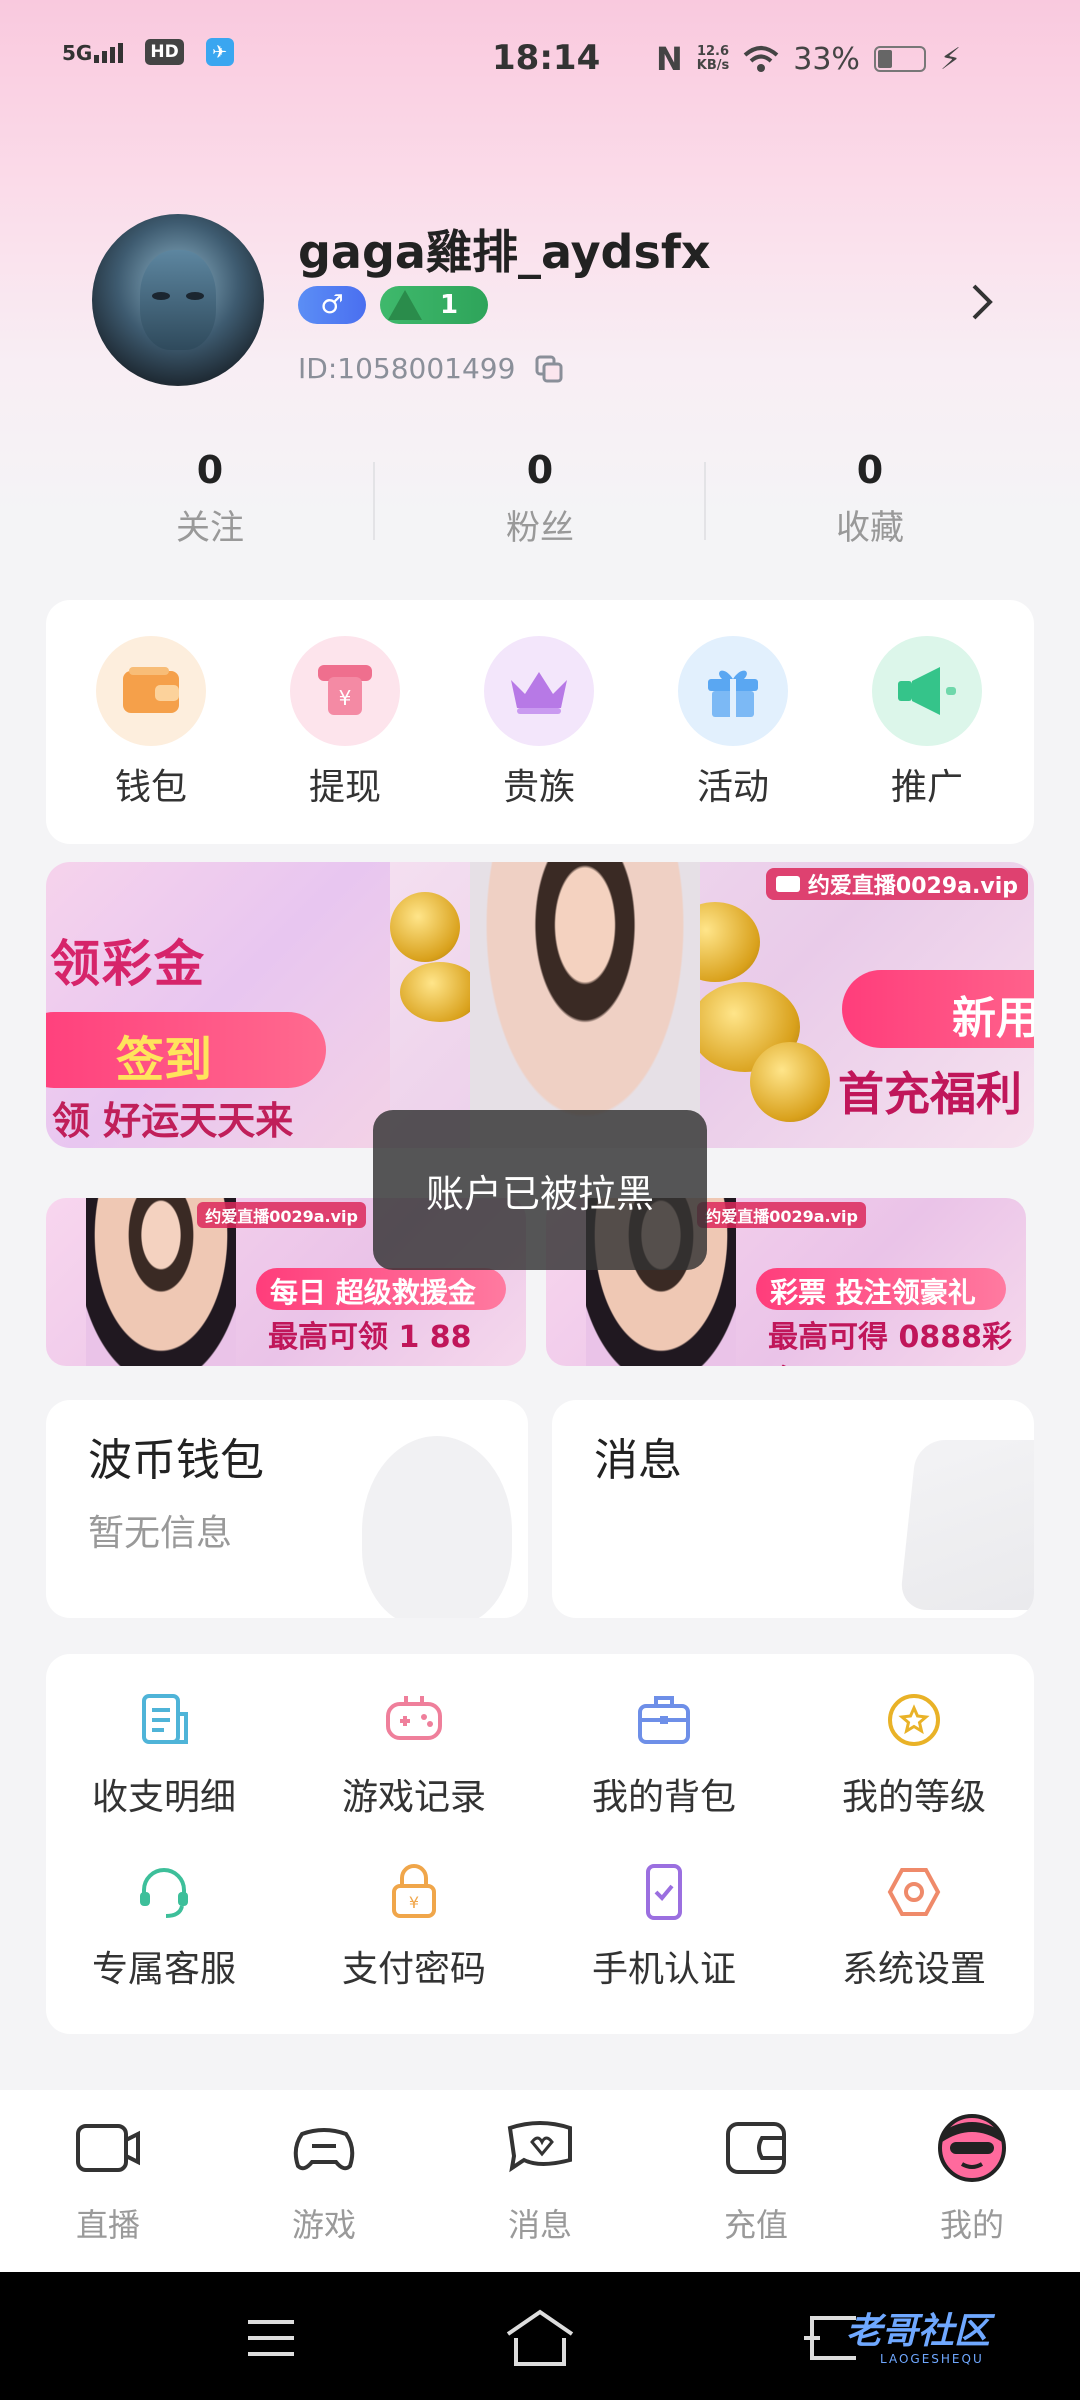  Describe the element at coordinates (712, 1005) in the screenshot. I see `promo-banner-firstcharge: 约爱直播0029a.vip 新用 首充福利` at that location.